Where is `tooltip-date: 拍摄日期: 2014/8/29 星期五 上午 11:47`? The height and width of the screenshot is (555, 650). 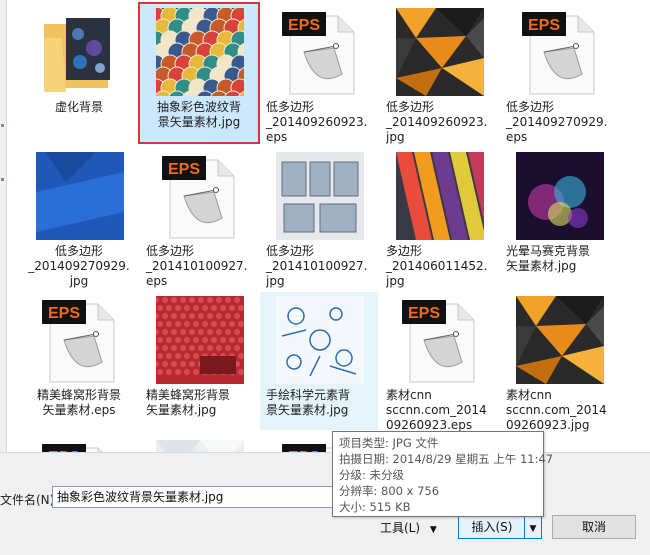
tooltip-date: 拍摄日期: 2014/8/29 星期五 上午 11:47 is located at coordinates (446, 459).